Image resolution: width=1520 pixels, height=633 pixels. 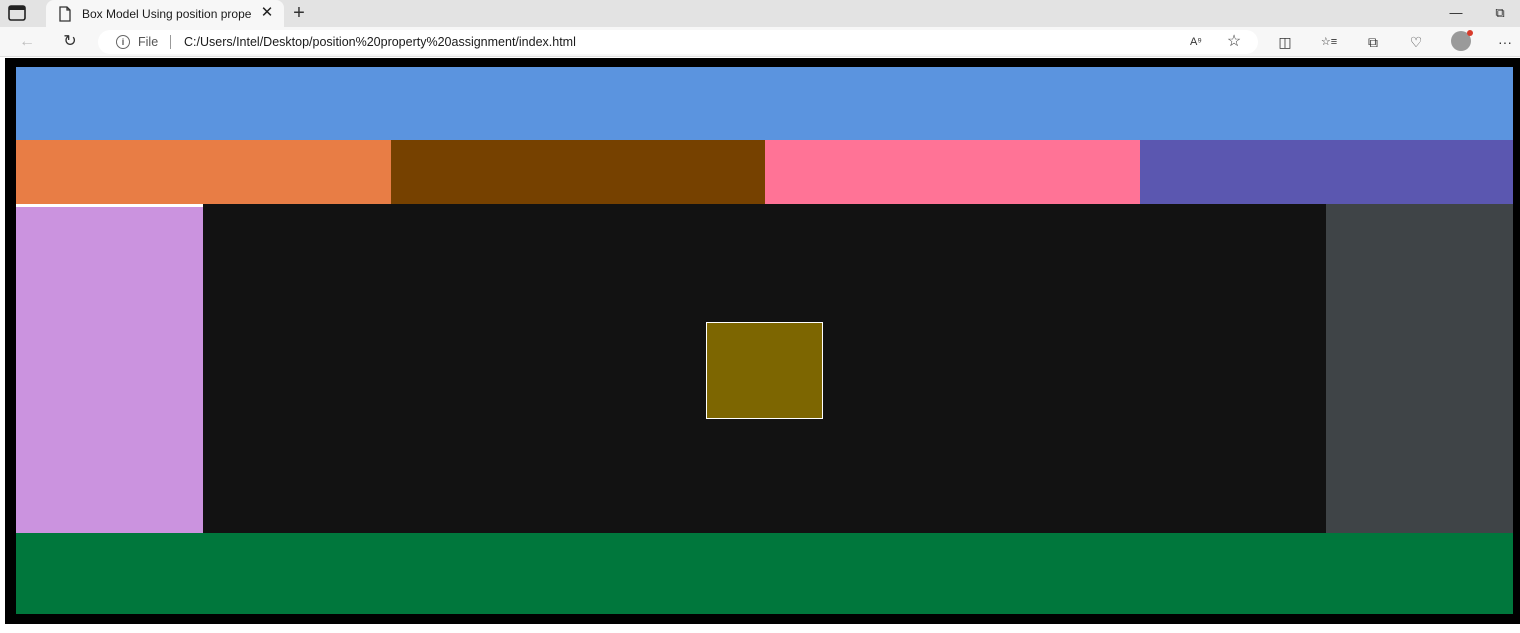 I want to click on tab-title: Box Model Using position prope, so click(x=167, y=14).